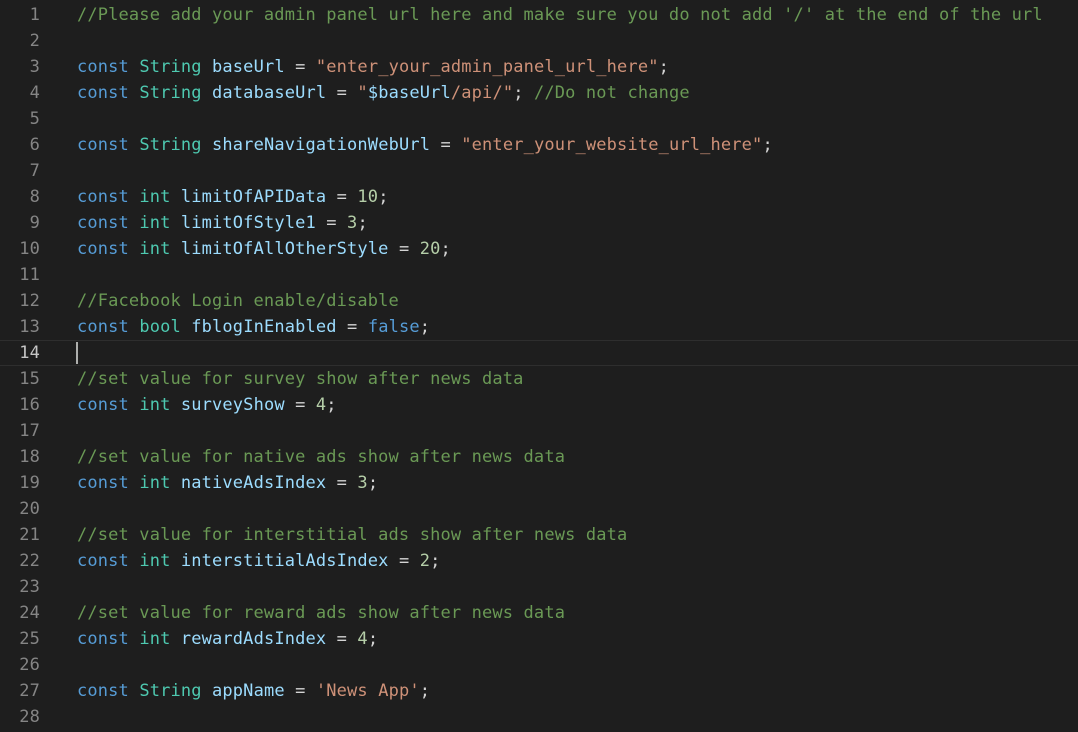 This screenshot has width=1078, height=732. I want to click on token-number: 10, so click(368, 197).